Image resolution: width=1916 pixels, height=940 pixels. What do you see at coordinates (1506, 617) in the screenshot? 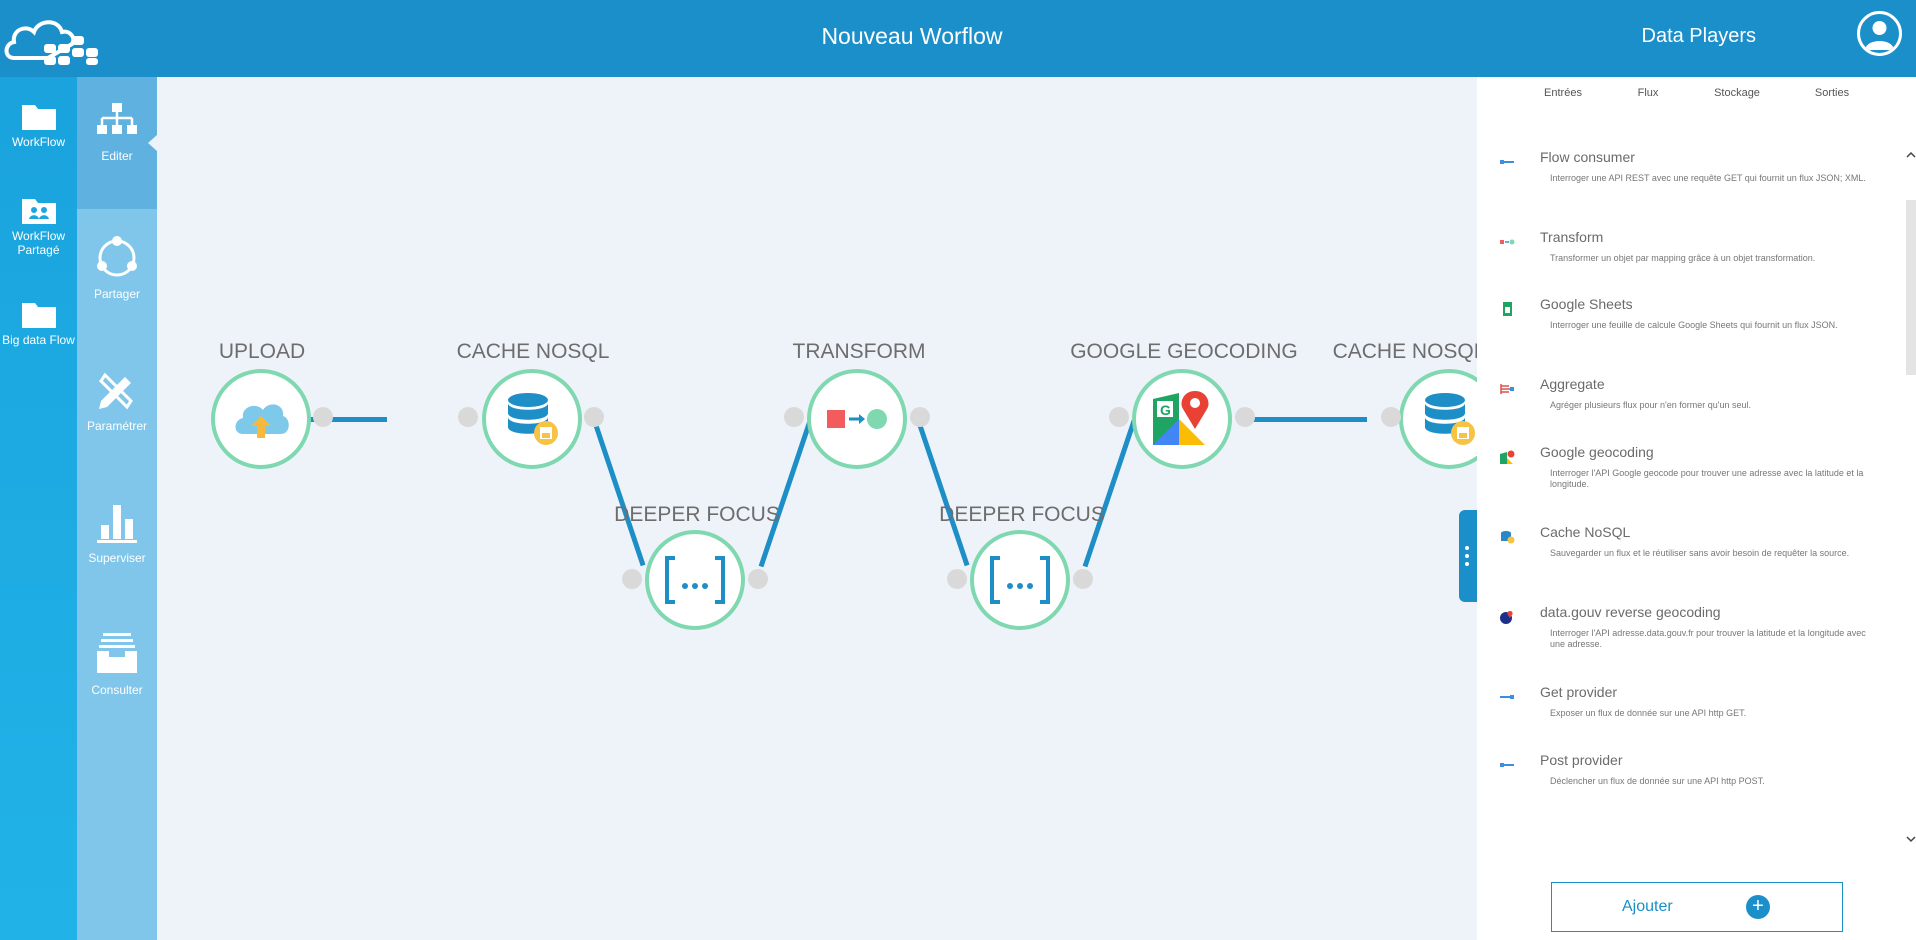
I see `geo-pin-icon` at bounding box center [1506, 617].